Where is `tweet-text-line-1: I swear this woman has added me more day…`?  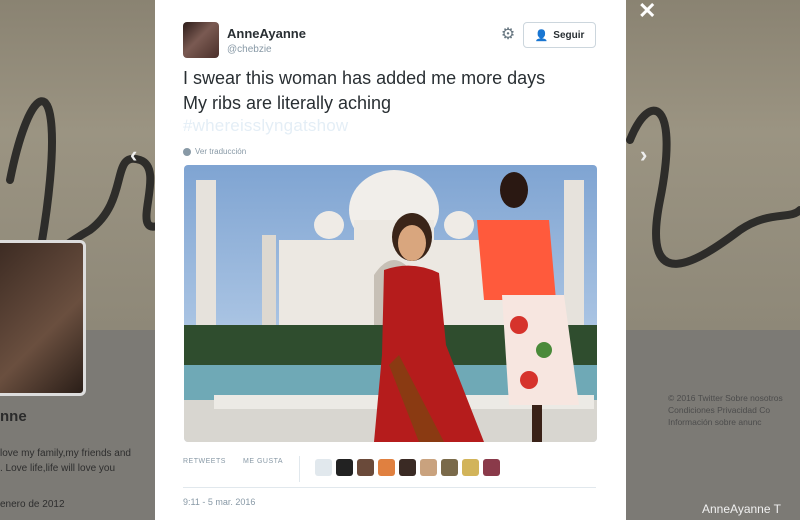
tweet-text-line-1: I swear this woman has added me more day… is located at coordinates (364, 78).